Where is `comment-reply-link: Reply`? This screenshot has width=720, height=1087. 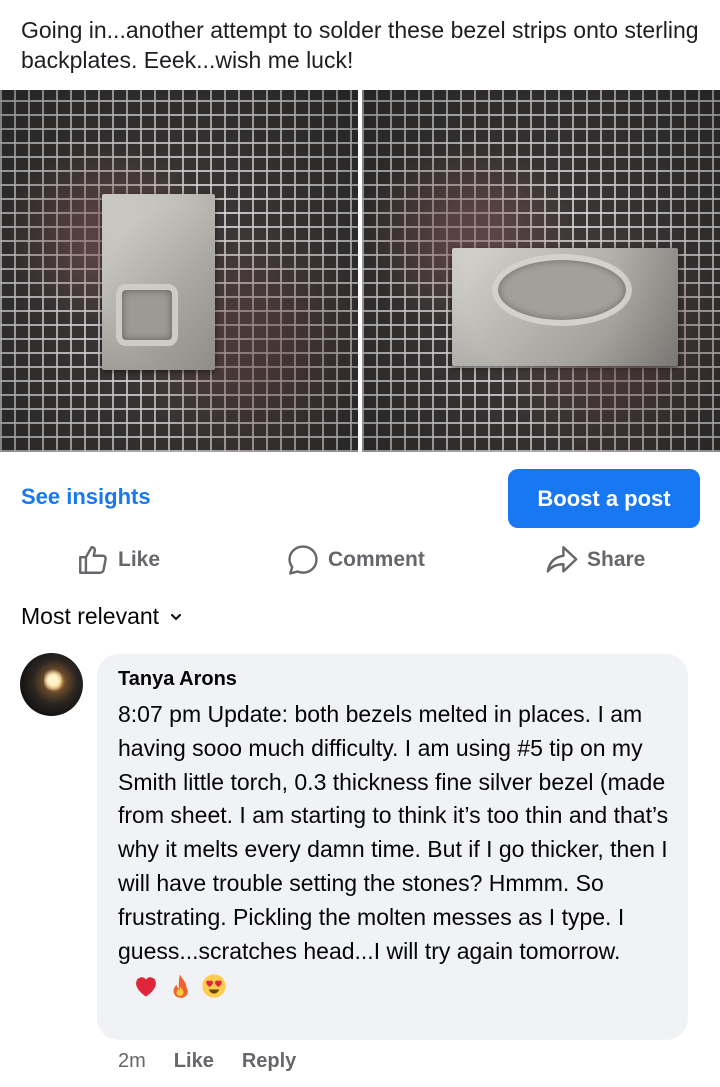 comment-reply-link: Reply is located at coordinates (269, 1061).